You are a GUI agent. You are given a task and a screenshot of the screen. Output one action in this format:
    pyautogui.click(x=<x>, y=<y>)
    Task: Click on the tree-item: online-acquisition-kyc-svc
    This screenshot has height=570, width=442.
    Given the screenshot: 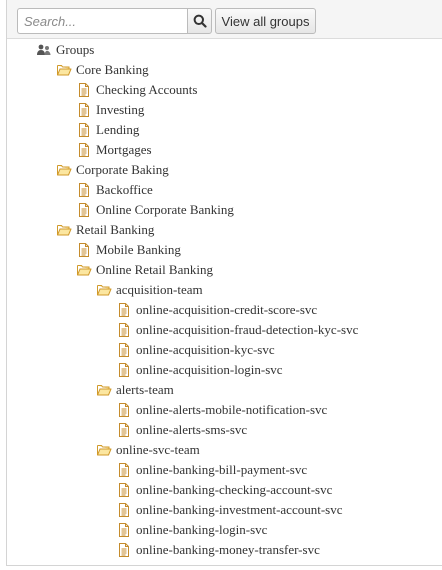 What is the action you would take?
    pyautogui.click(x=195, y=350)
    